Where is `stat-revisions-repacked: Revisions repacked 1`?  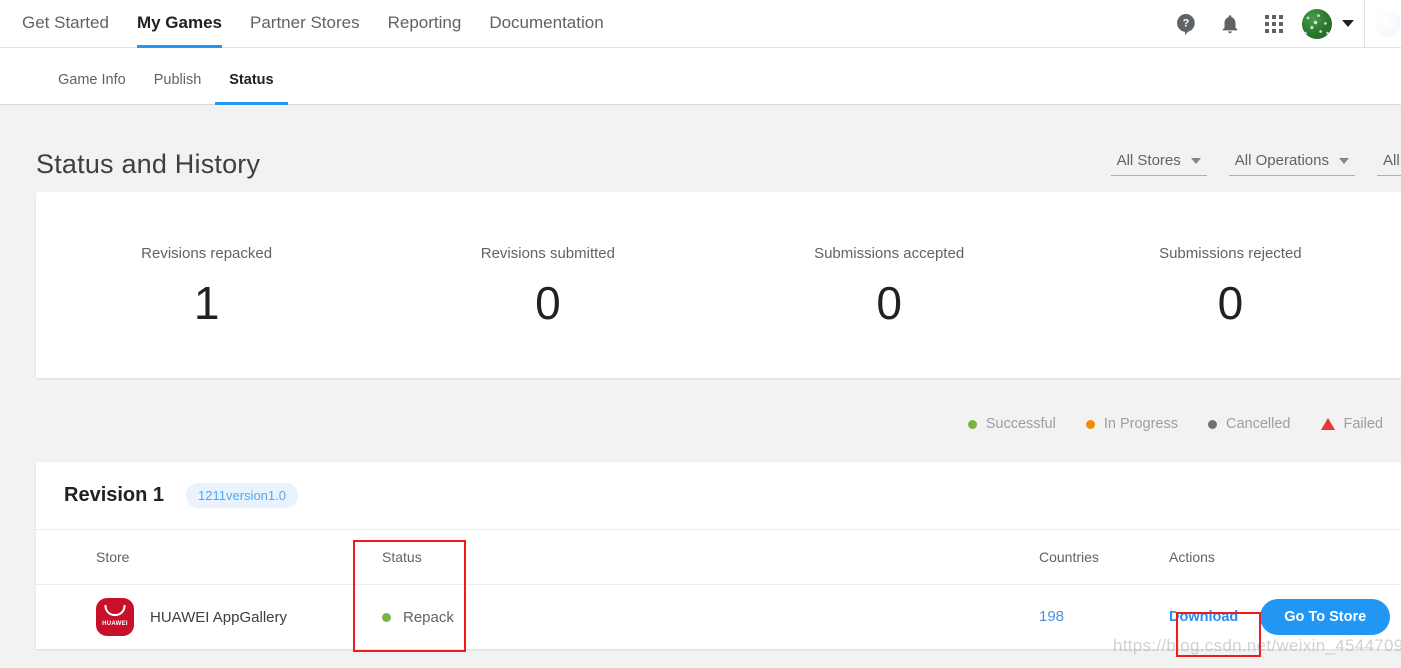
stat-revisions-repacked: Revisions repacked 1 is located at coordinates (206, 285).